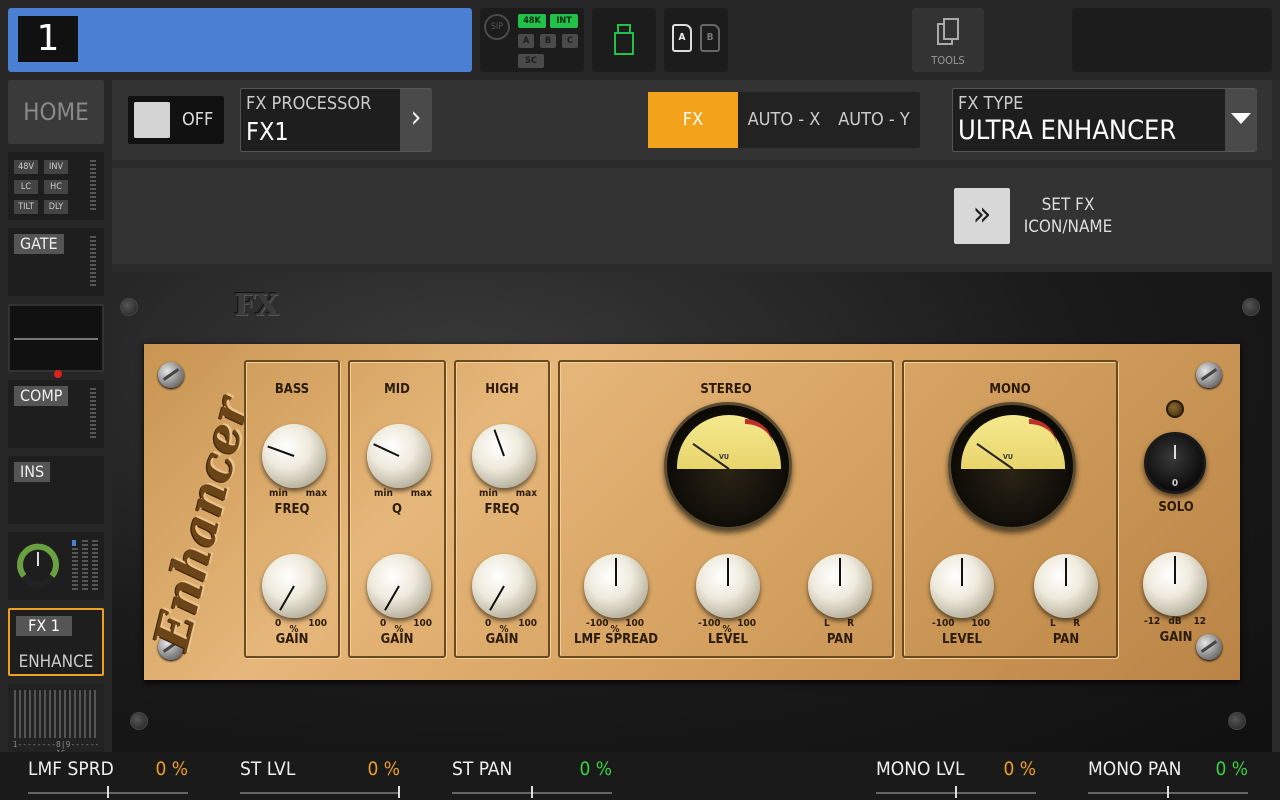 The width and height of the screenshot is (1280, 800). What do you see at coordinates (482, 769) in the screenshot?
I see `param-name: ST PAN` at bounding box center [482, 769].